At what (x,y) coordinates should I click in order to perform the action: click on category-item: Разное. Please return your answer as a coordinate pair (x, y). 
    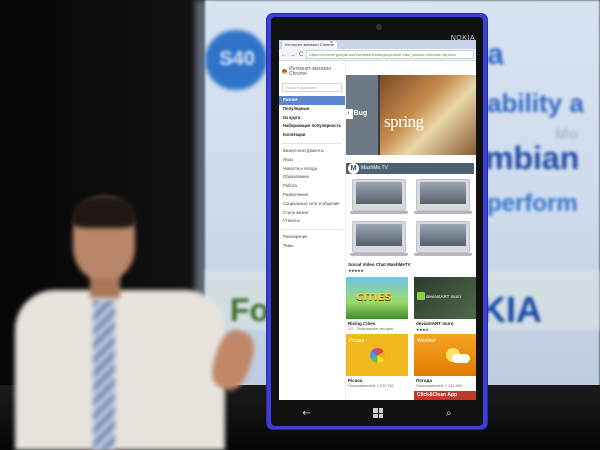
    Looking at the image, I should click on (312, 100).